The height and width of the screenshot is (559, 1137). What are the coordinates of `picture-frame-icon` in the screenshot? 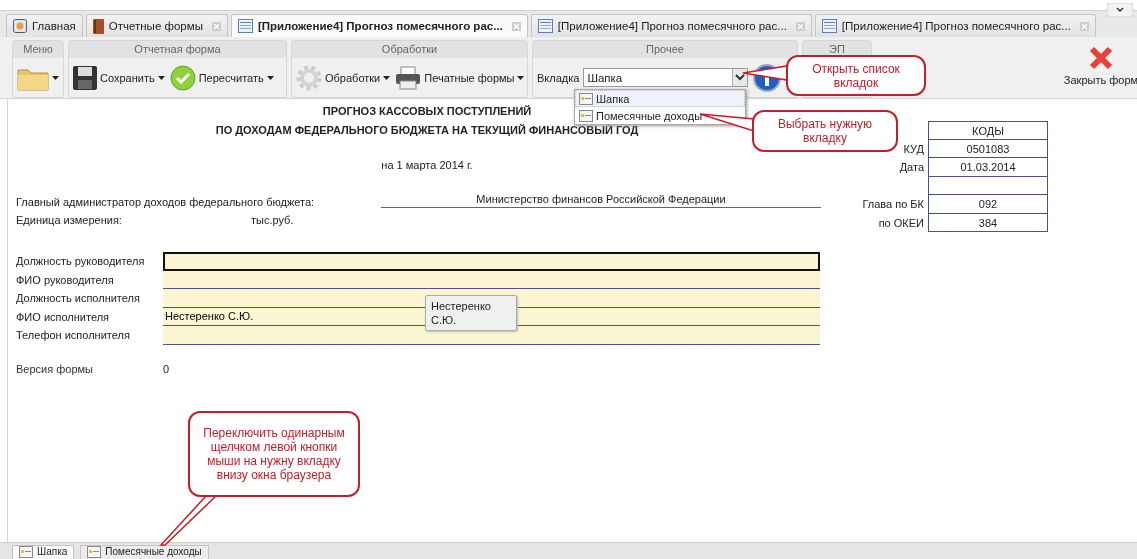 It's located at (20, 26).